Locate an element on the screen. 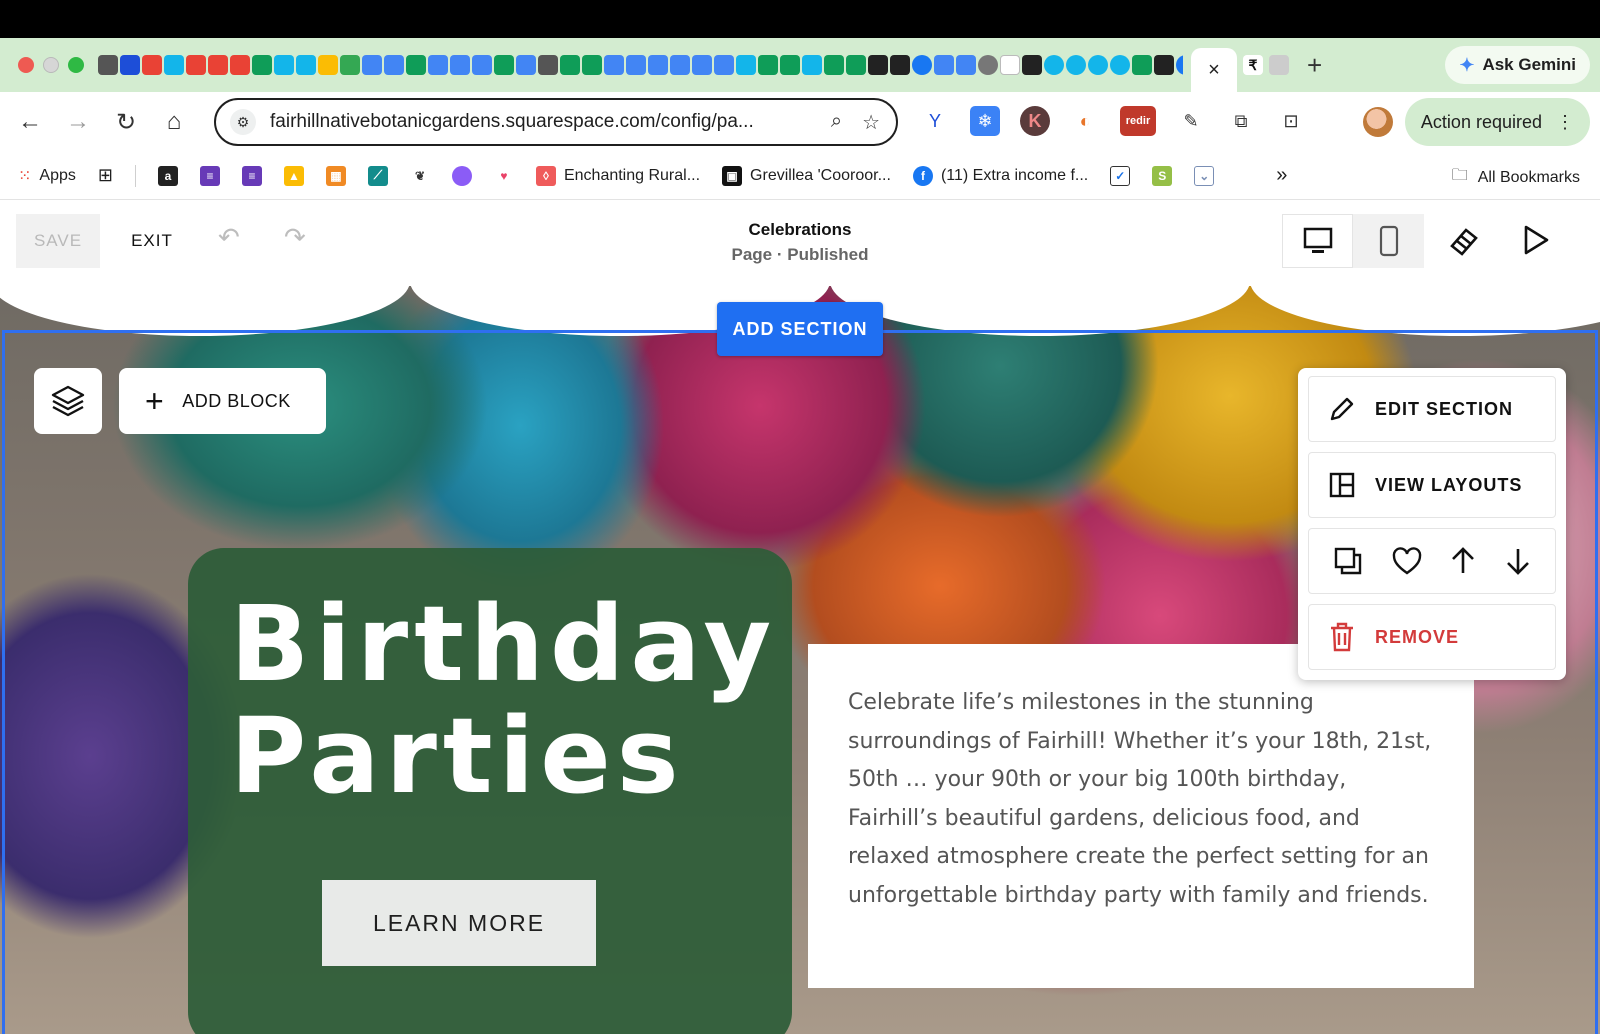  bookmarks-overflow: » is located at coordinates (1281, 175).